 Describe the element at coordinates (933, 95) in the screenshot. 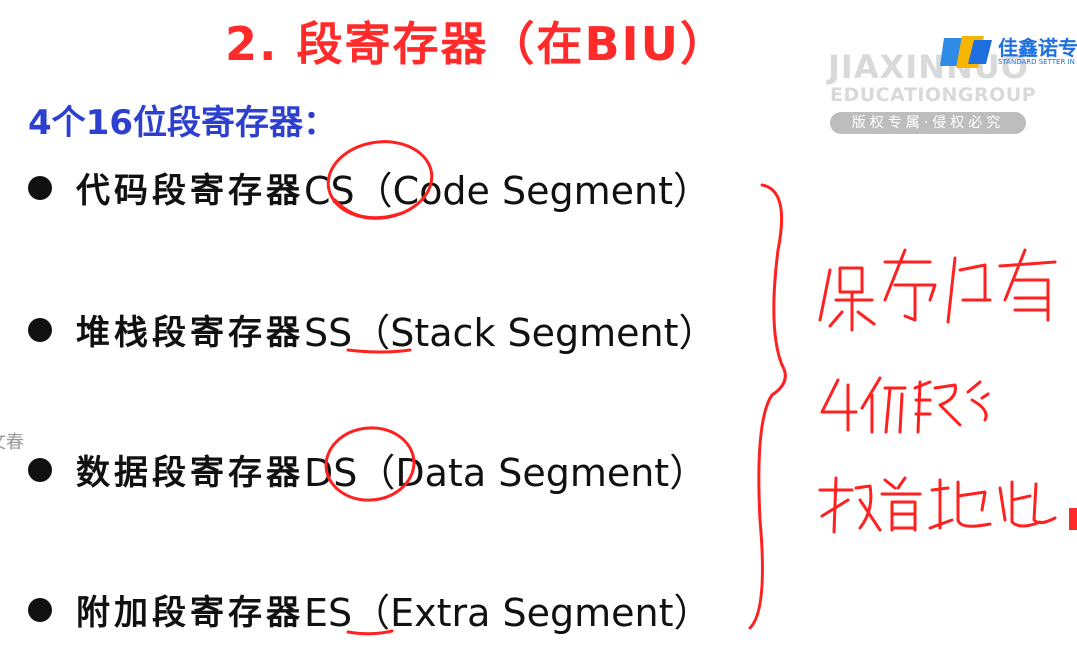

I see `watermark-line2: EDUCATIONGROUP` at that location.